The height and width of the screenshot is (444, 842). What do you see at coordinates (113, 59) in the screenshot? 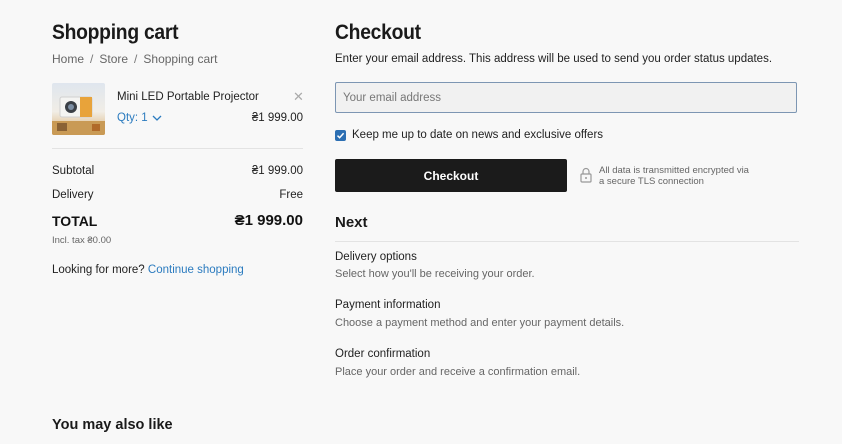
I see `breadcrumb-store: Store` at bounding box center [113, 59].